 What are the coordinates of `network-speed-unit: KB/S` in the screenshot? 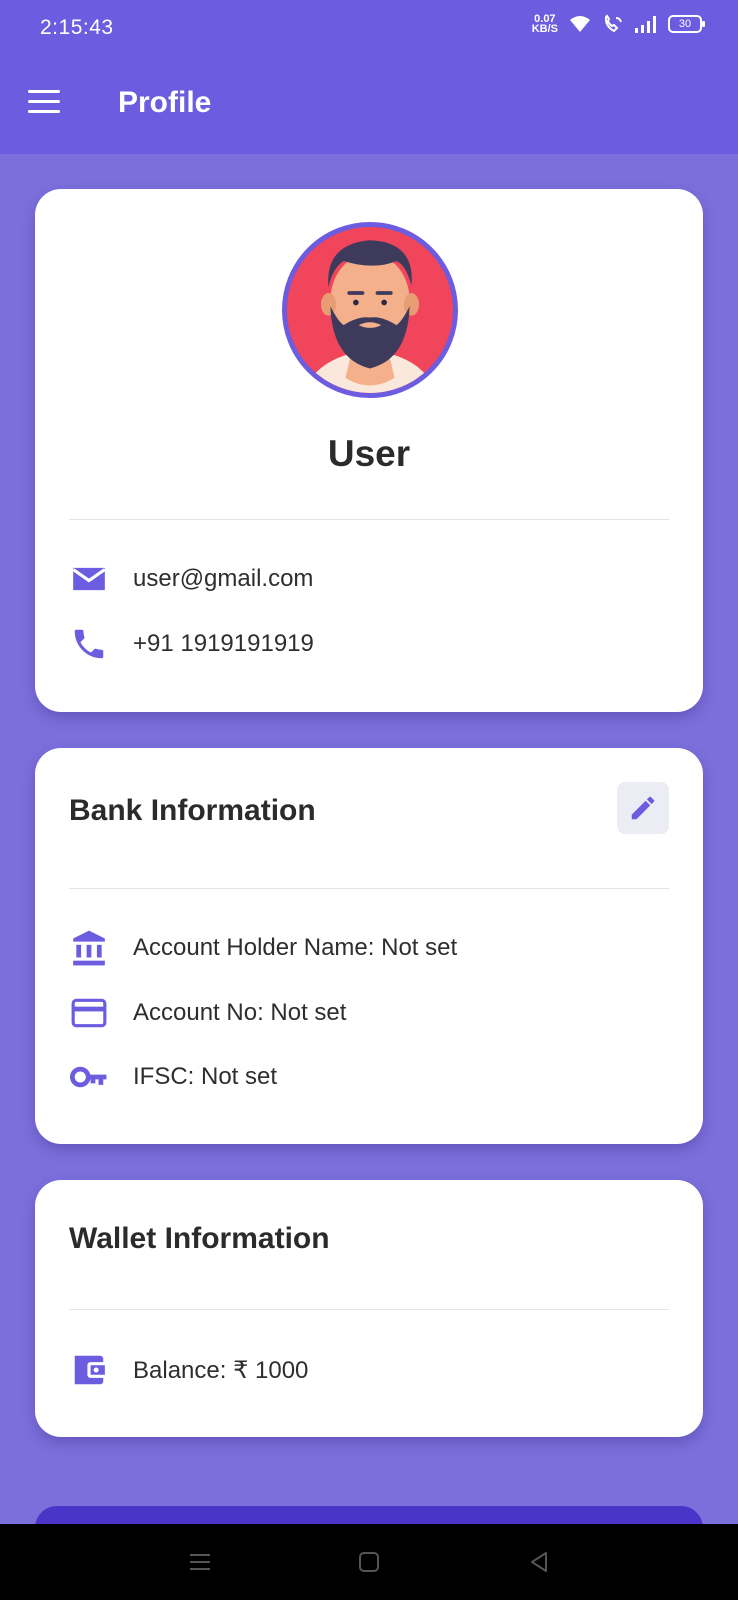 It's located at (544, 29).